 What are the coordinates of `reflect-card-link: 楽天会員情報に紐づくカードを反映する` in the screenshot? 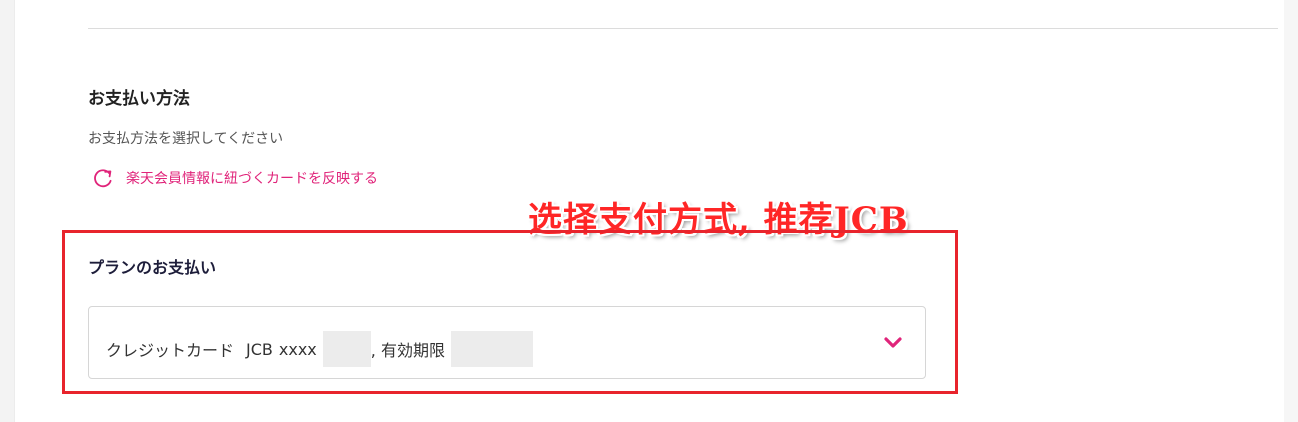 It's located at (235, 178).